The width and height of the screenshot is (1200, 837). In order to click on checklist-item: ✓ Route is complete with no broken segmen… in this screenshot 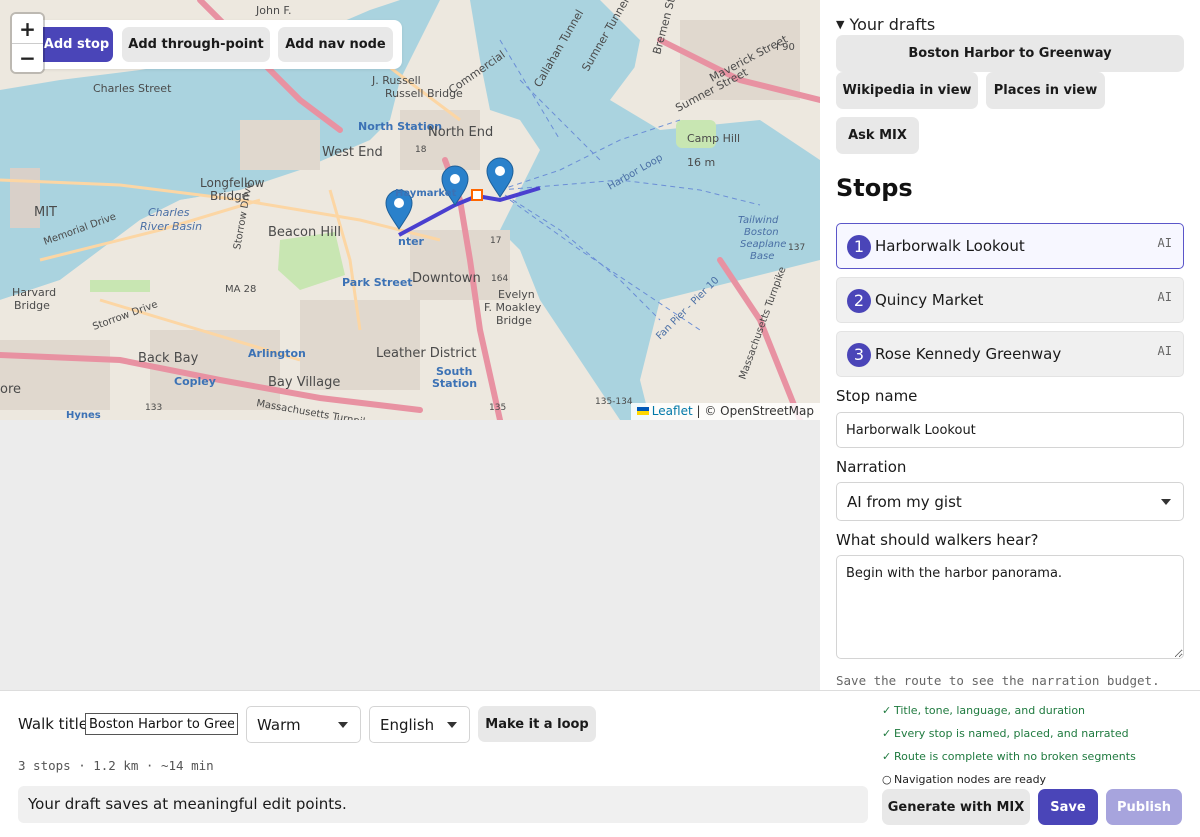, I will do `click(1009, 756)`.